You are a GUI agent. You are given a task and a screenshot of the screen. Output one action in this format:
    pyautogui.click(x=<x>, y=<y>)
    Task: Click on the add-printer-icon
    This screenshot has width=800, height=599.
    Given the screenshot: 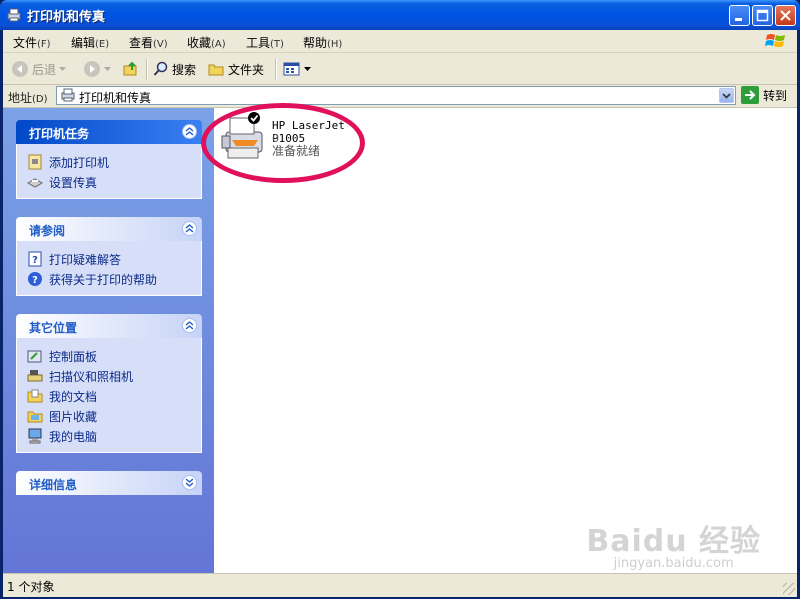 What is the action you would take?
    pyautogui.click(x=35, y=162)
    